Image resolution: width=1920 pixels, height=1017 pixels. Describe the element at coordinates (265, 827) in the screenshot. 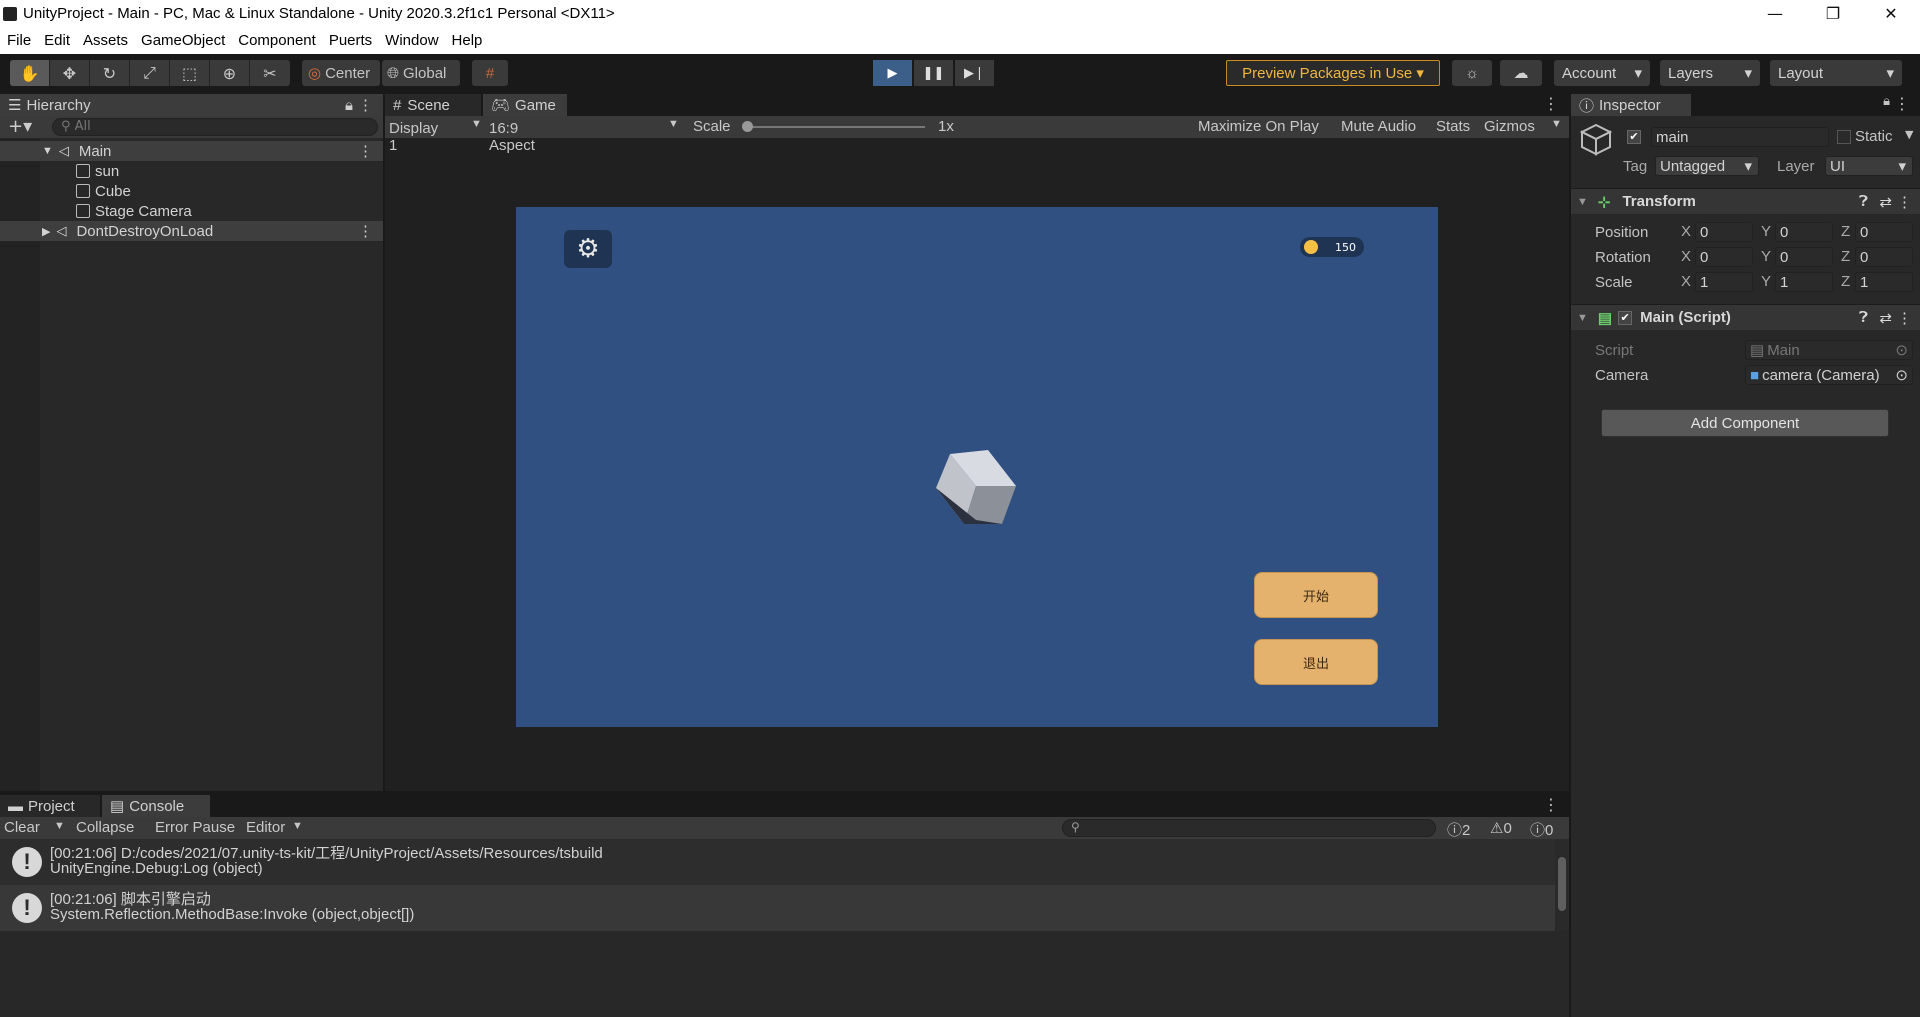

I see `editor-dropdown: Editor` at that location.